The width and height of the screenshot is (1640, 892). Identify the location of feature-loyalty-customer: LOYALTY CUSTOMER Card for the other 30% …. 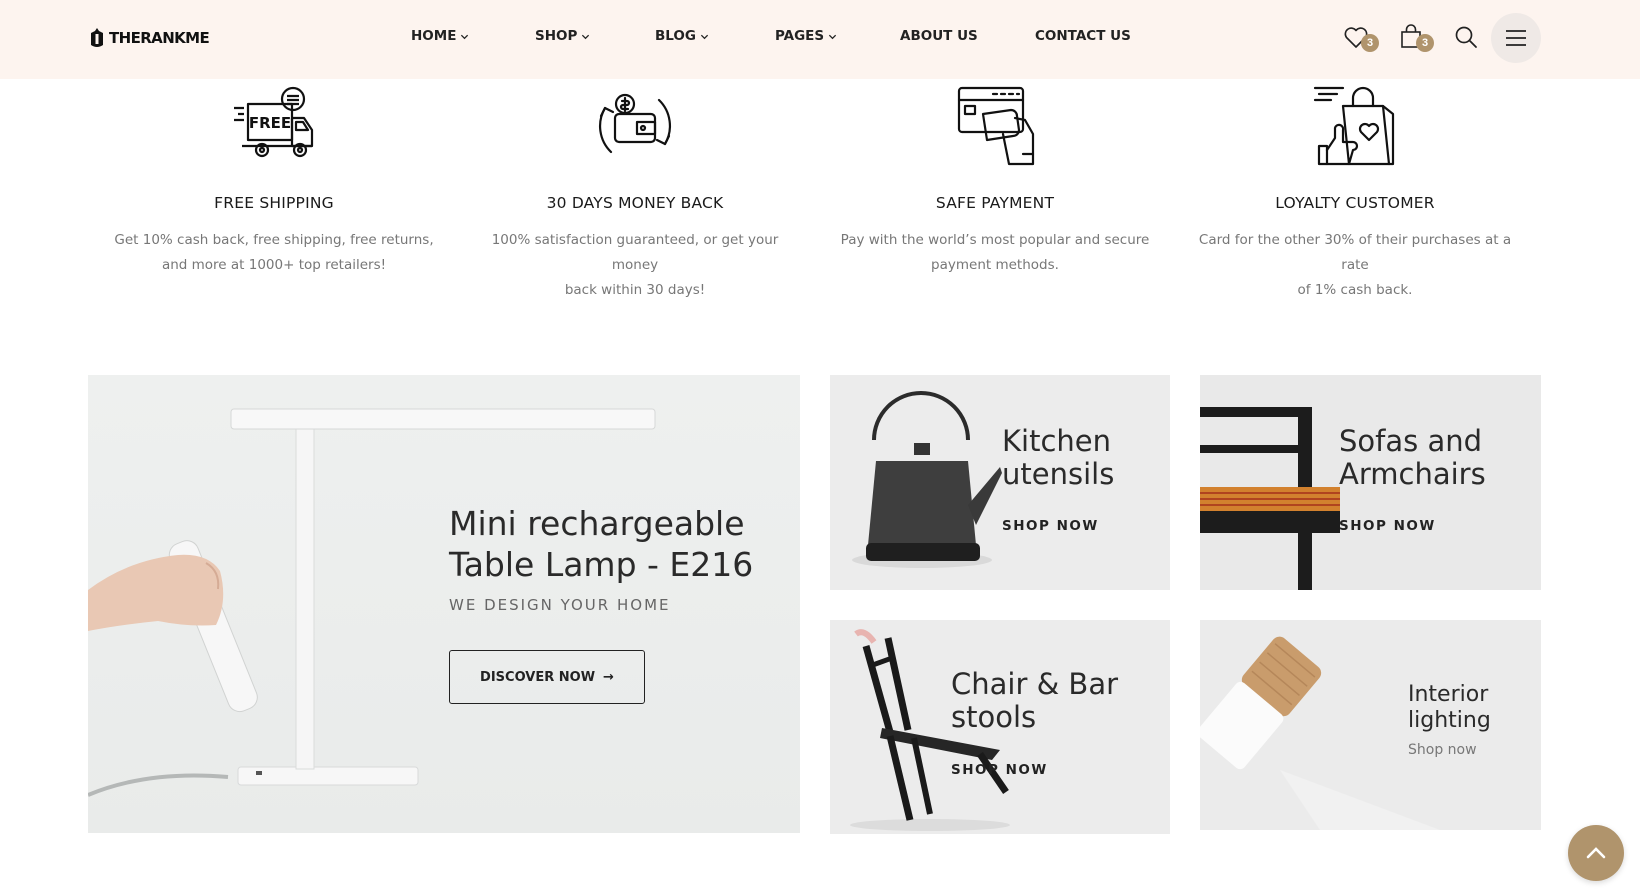
(1355, 193).